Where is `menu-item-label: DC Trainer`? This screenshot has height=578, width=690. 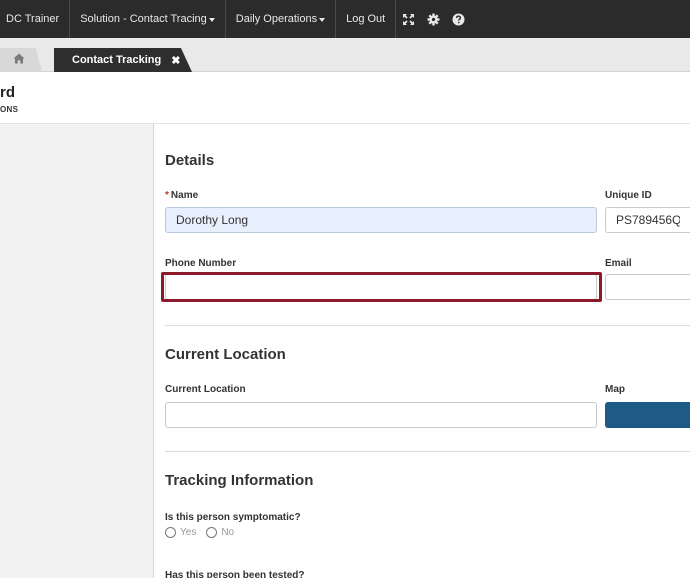
menu-item-label: DC Trainer is located at coordinates (33, 19).